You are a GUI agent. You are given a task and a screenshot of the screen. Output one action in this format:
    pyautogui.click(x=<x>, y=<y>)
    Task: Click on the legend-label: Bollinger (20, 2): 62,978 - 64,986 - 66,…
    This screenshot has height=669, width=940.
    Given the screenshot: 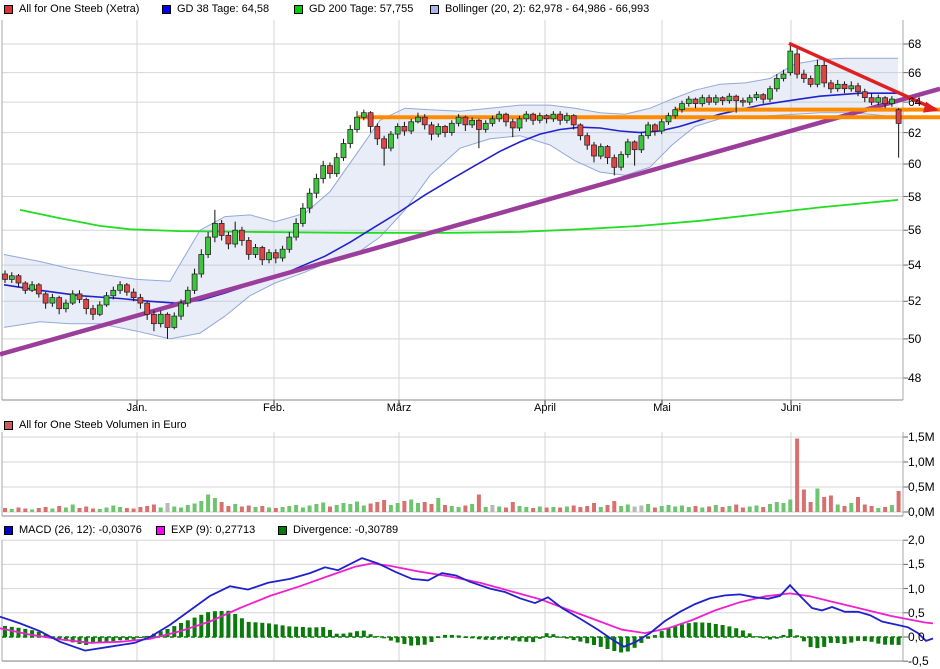 What is the action you would take?
    pyautogui.click(x=547, y=9)
    